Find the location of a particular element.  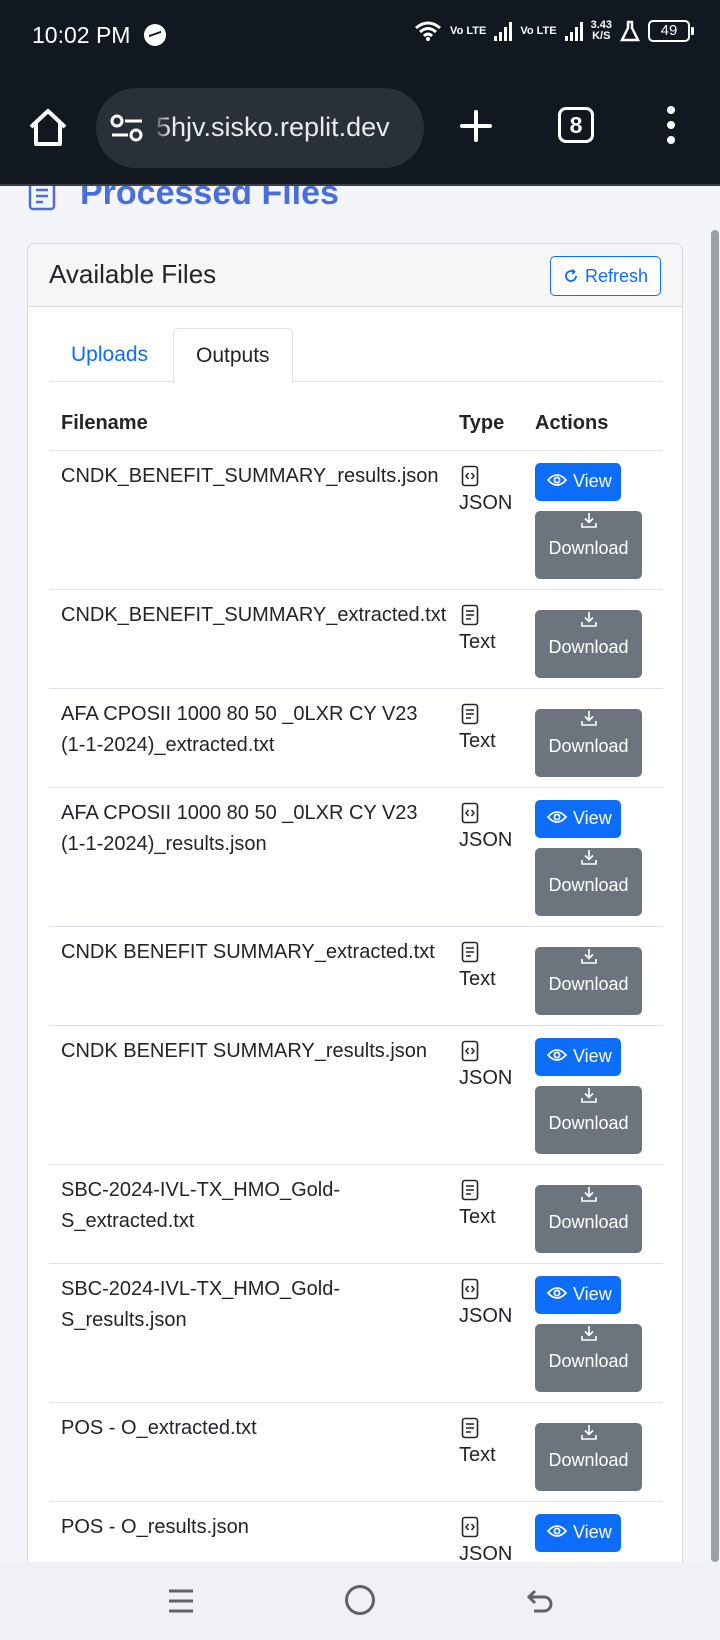

filename-cell: CNDK BENEFIT SUMMARY_extracted.txt is located at coordinates (254, 976).